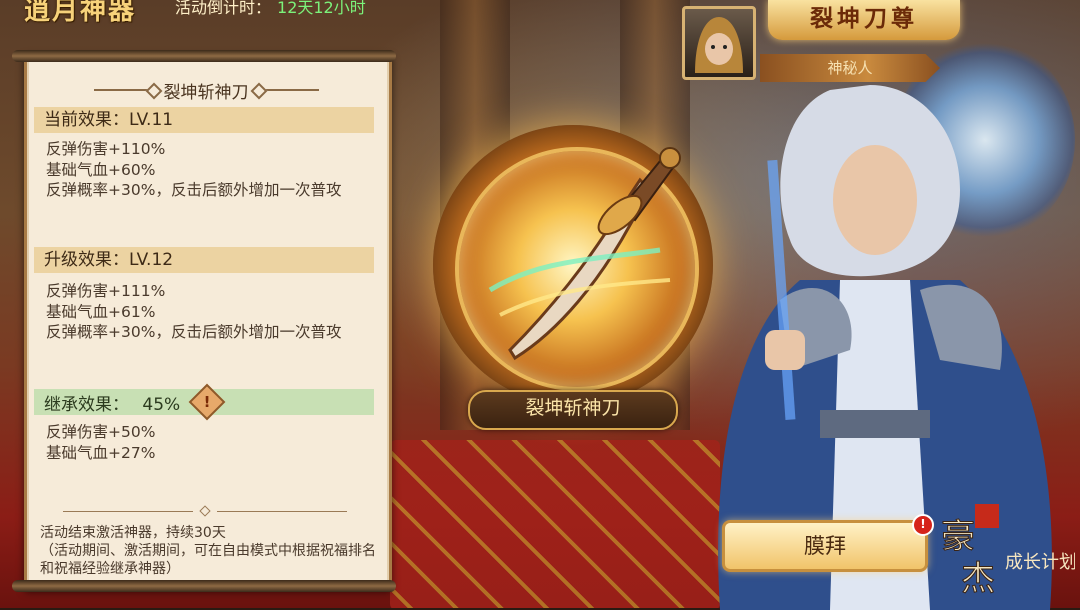  I want to click on warning-icon: !, so click(206, 402).